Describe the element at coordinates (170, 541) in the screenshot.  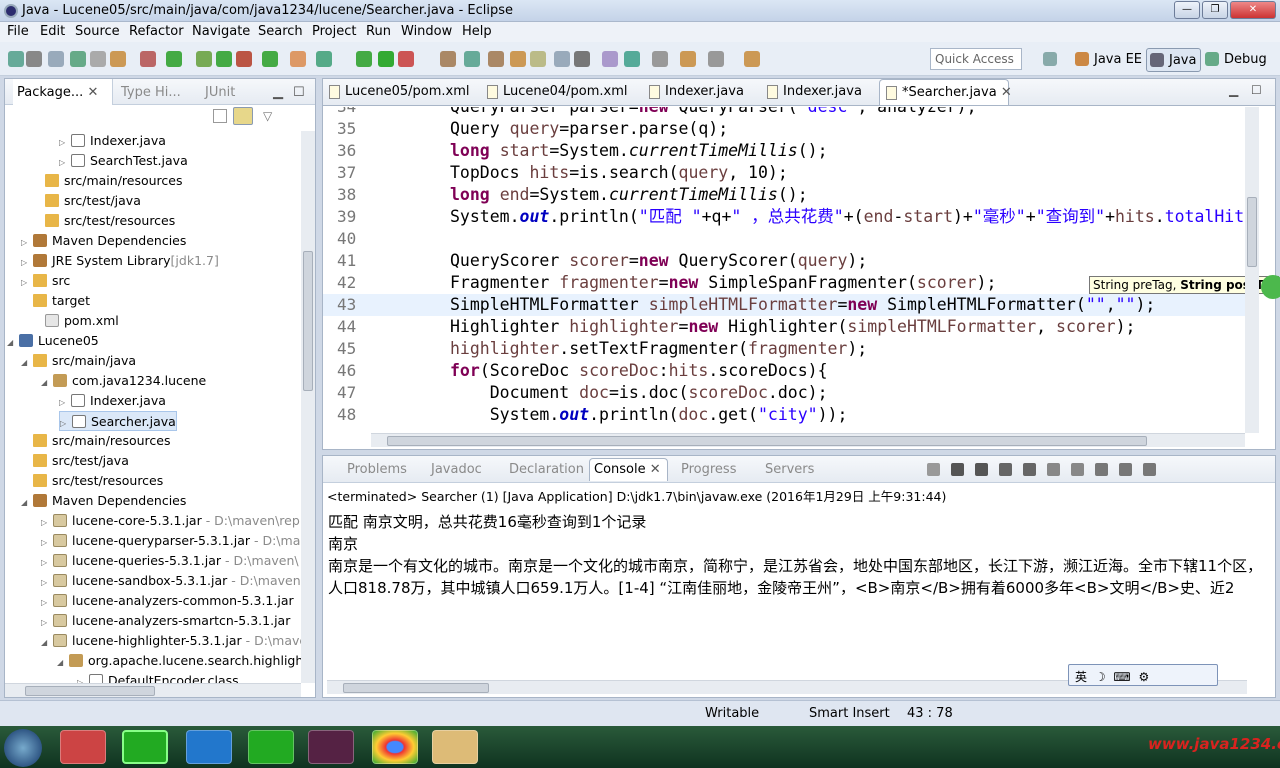
I see `tree-item: ▷ lucene-queryparser-5.3.1.jar - D:\ma` at that location.